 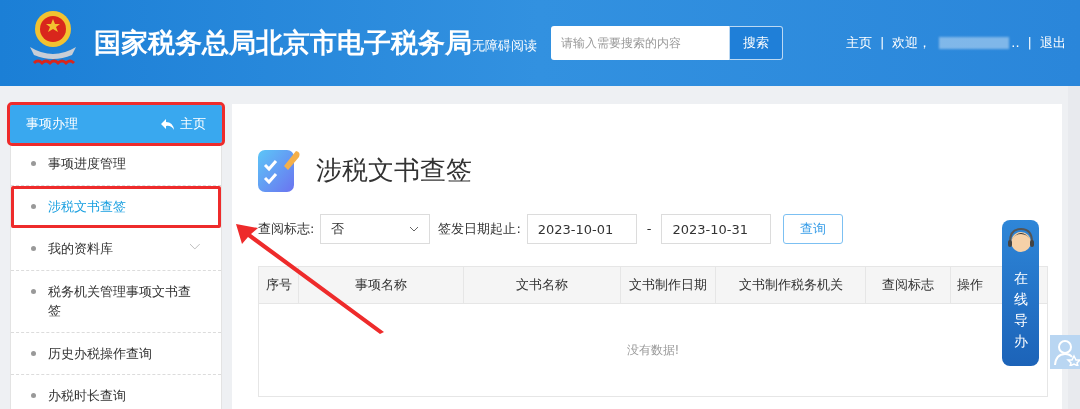 What do you see at coordinates (280, 170) in the screenshot?
I see `checklist-icon` at bounding box center [280, 170].